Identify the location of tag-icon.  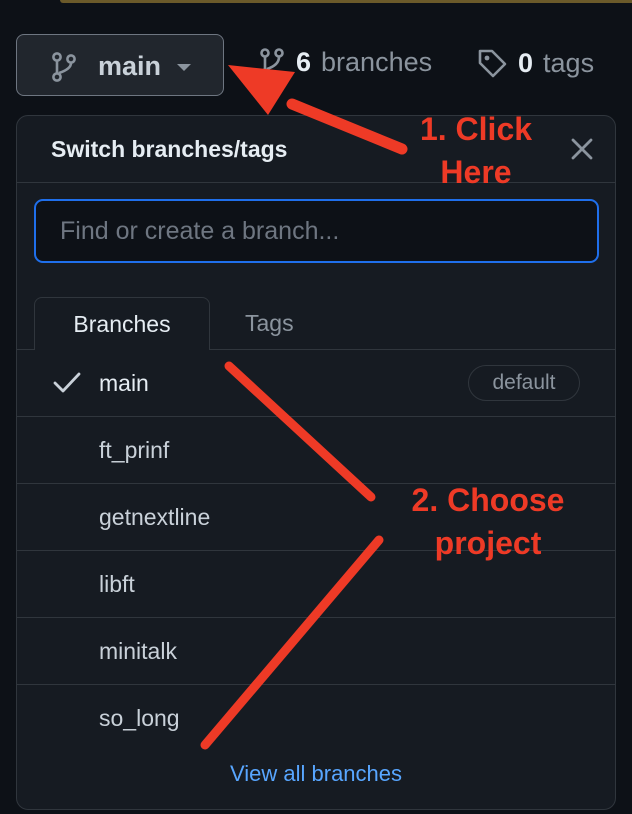
(492, 63).